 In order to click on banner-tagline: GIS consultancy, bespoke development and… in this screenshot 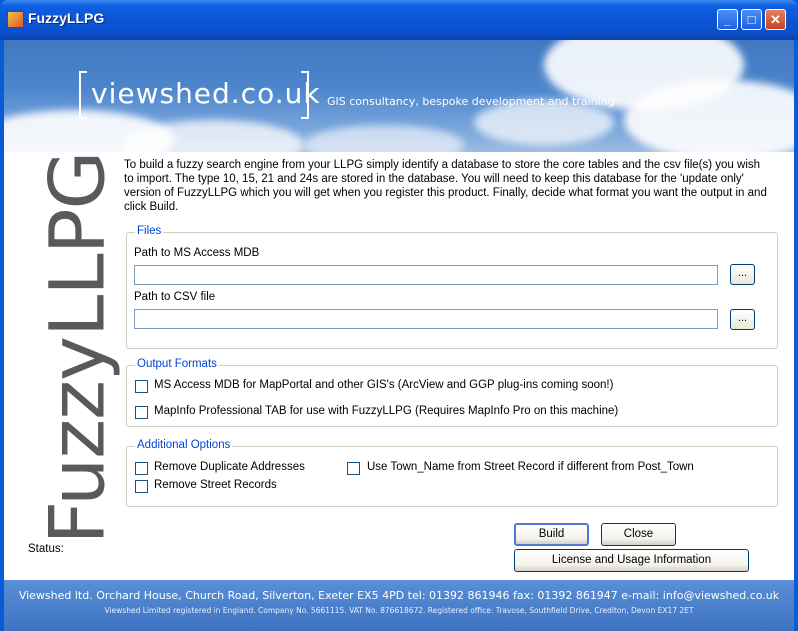, I will do `click(471, 101)`.